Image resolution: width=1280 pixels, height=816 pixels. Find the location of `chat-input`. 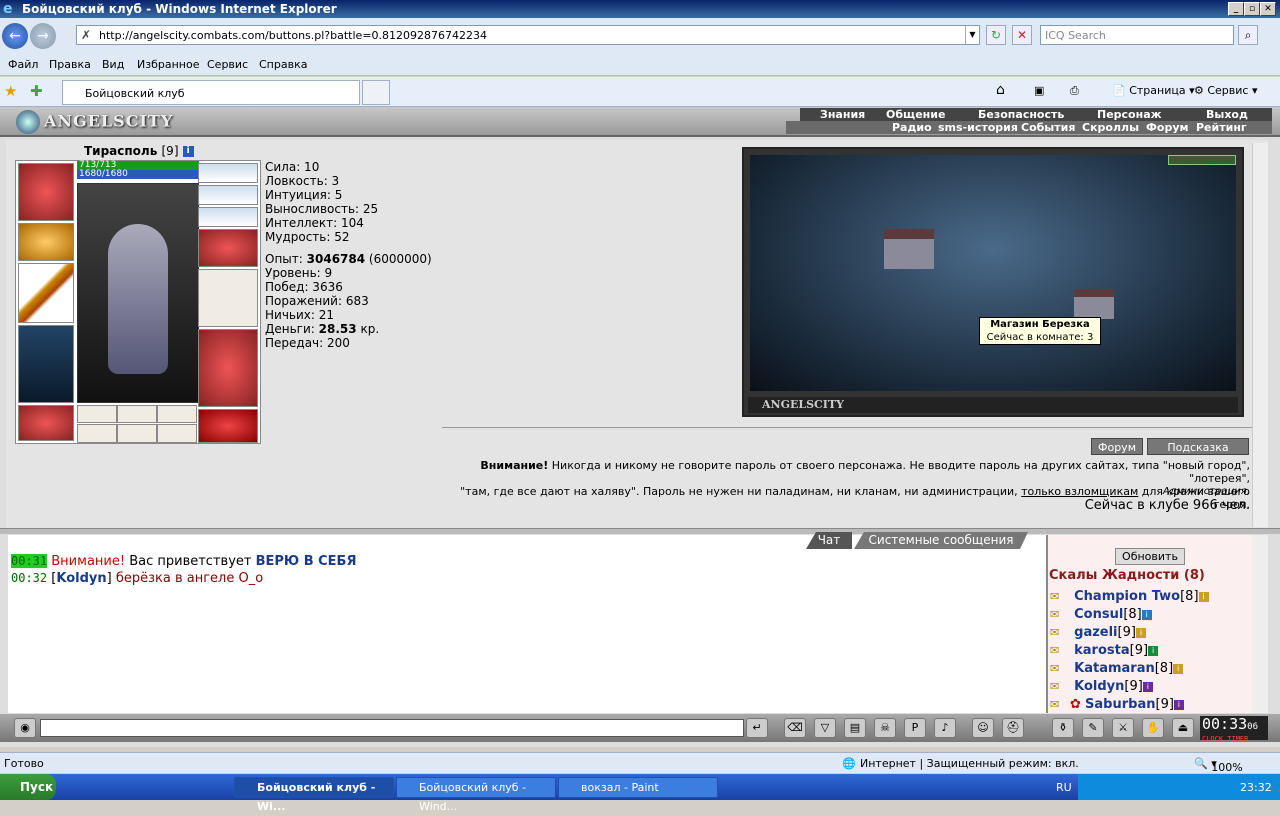

chat-input is located at coordinates (392, 728).